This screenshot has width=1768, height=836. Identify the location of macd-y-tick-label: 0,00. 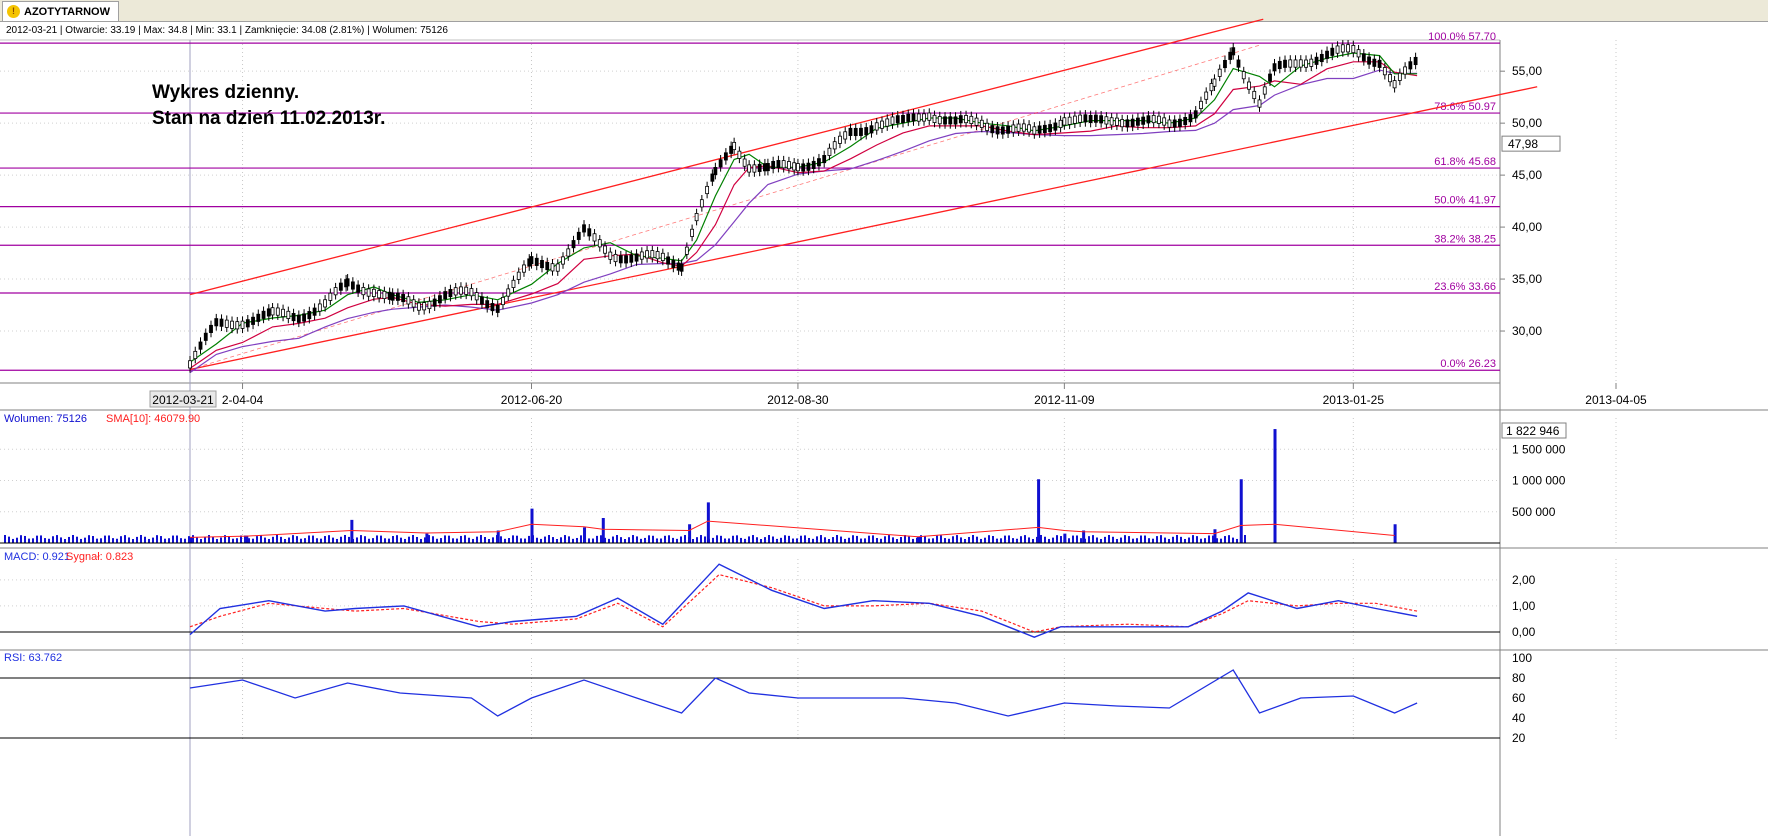
(1524, 632).